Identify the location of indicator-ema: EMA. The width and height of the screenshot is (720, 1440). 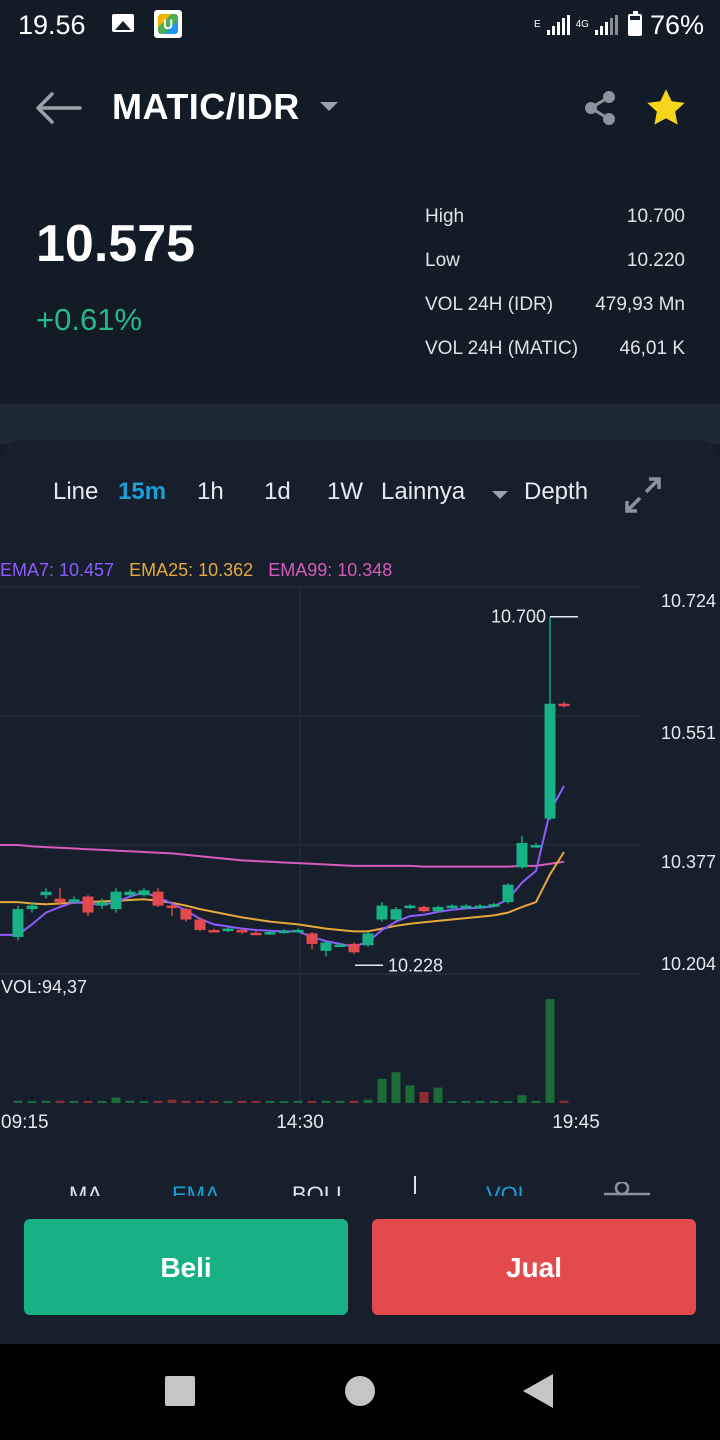
(196, 1189).